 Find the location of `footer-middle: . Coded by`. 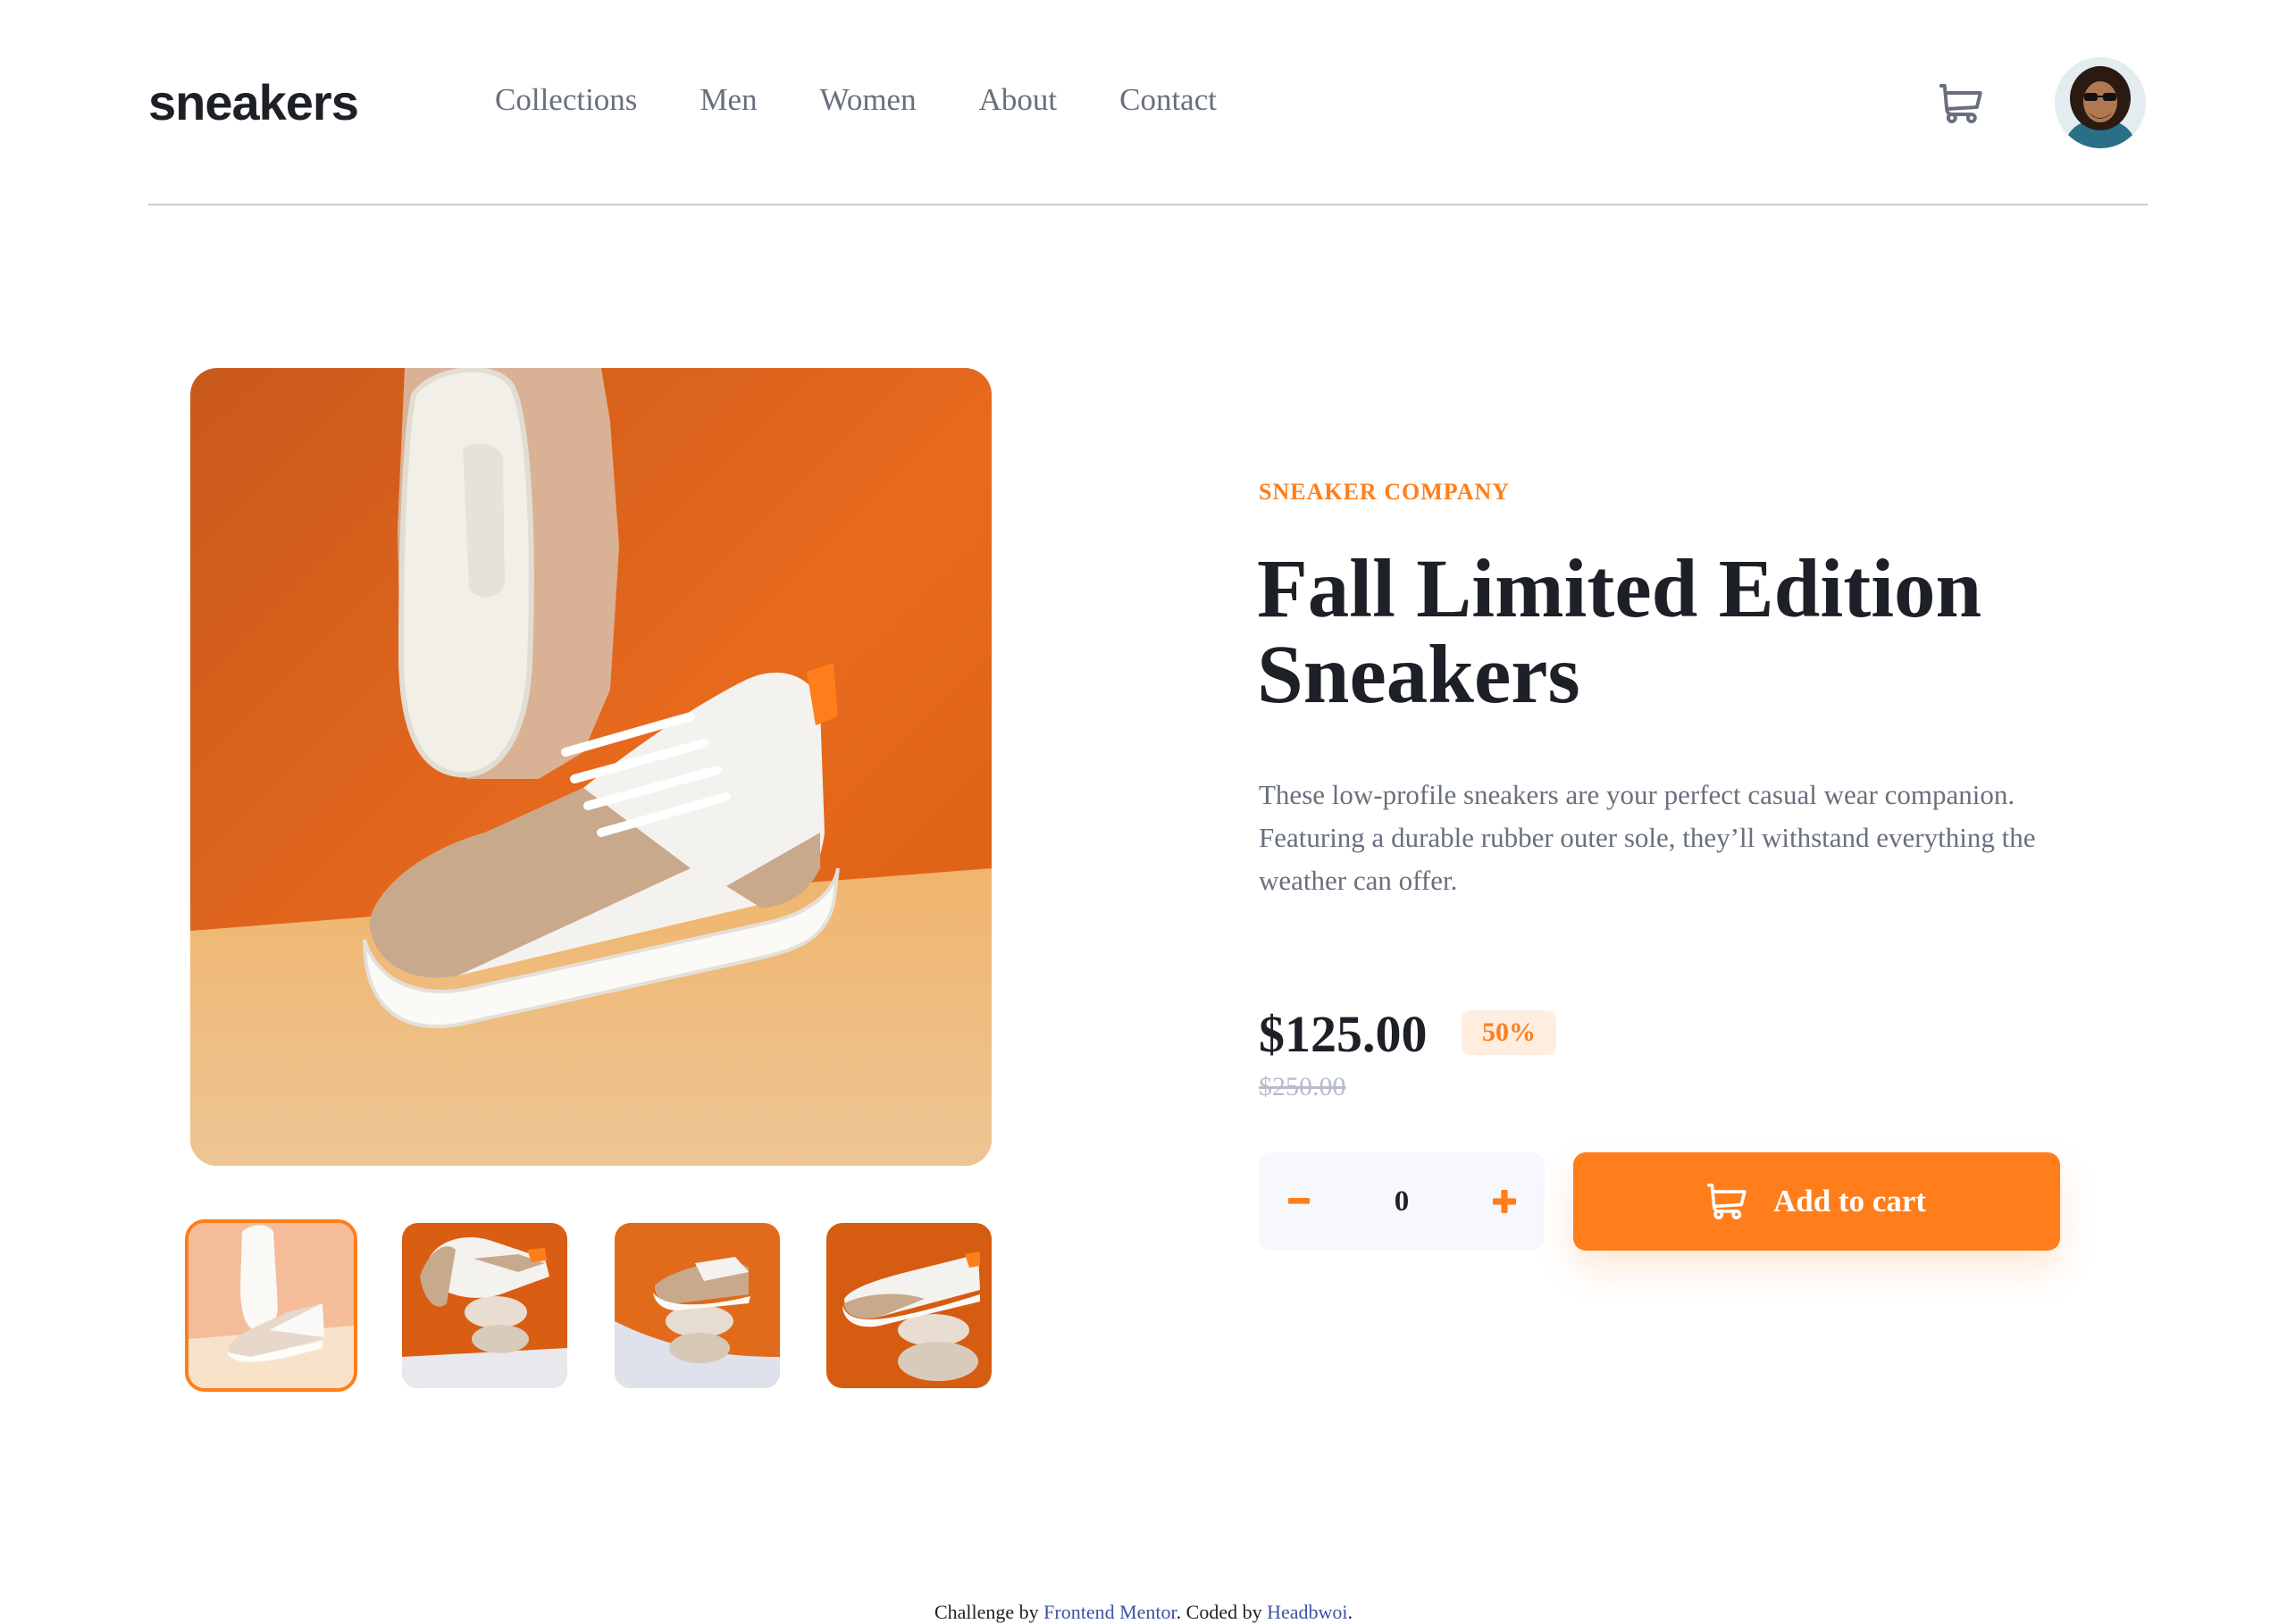

footer-middle: . Coded by is located at coordinates (1222, 1612).